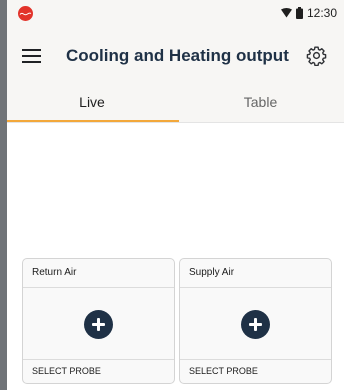 This screenshot has height=390, width=344. I want to click on select-probe-supply-air: SELECT PROBE, so click(255, 371).